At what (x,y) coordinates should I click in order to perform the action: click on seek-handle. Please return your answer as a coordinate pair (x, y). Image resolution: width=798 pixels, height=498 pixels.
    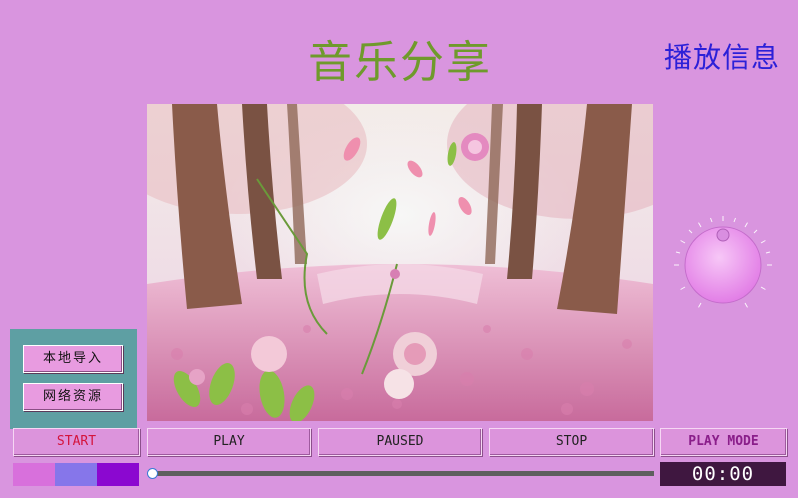
    Looking at the image, I should click on (152, 473).